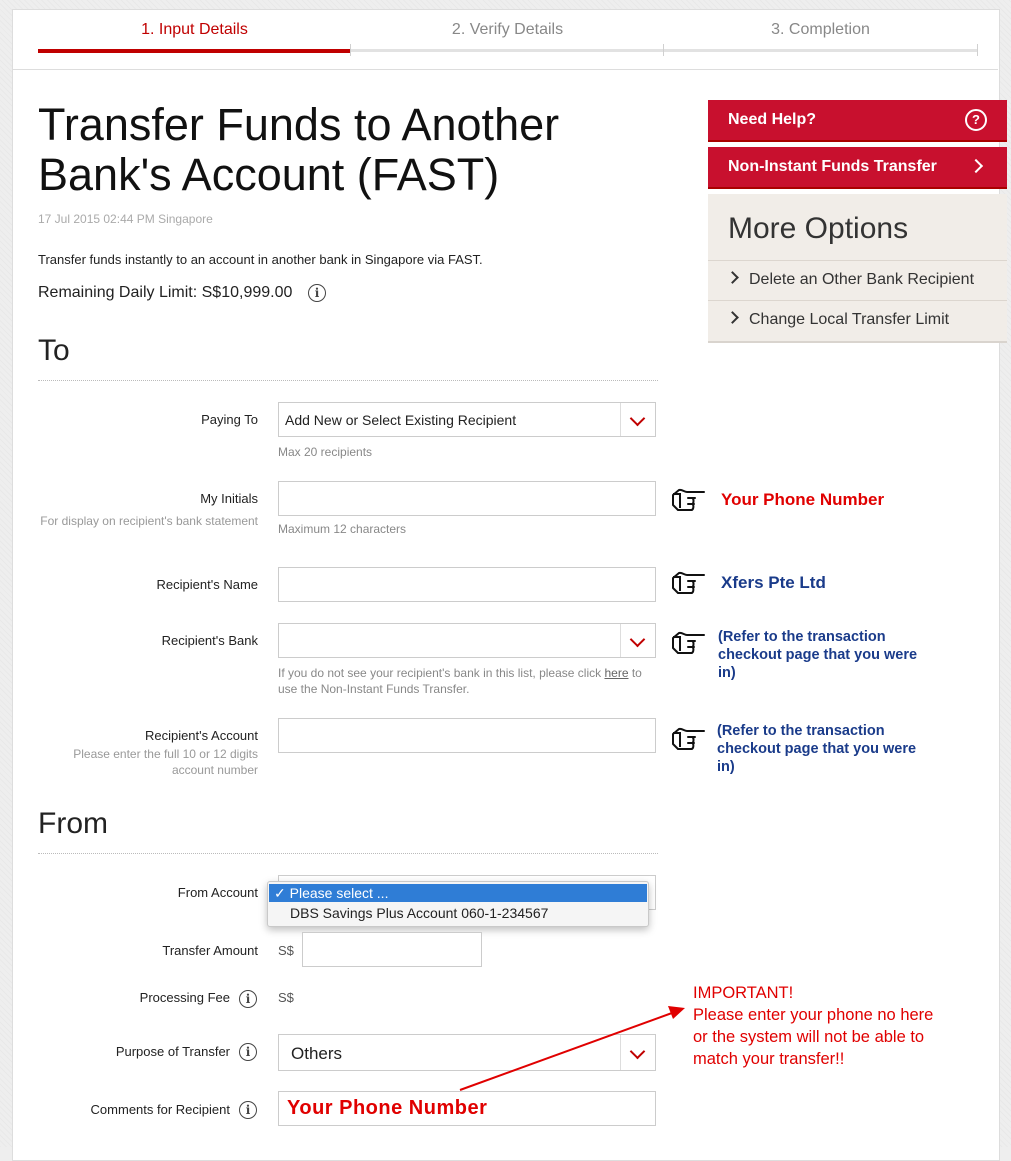 The image size is (1011, 1161). What do you see at coordinates (572, 1048) in the screenshot?
I see `annotation-arrow` at bounding box center [572, 1048].